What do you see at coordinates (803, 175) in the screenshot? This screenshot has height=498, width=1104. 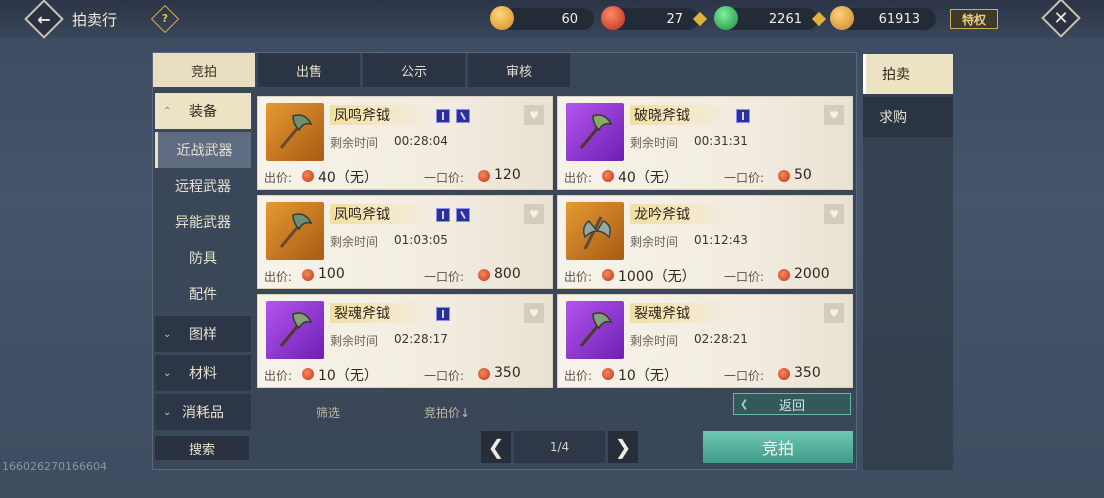 I see `buyout-value: 50` at bounding box center [803, 175].